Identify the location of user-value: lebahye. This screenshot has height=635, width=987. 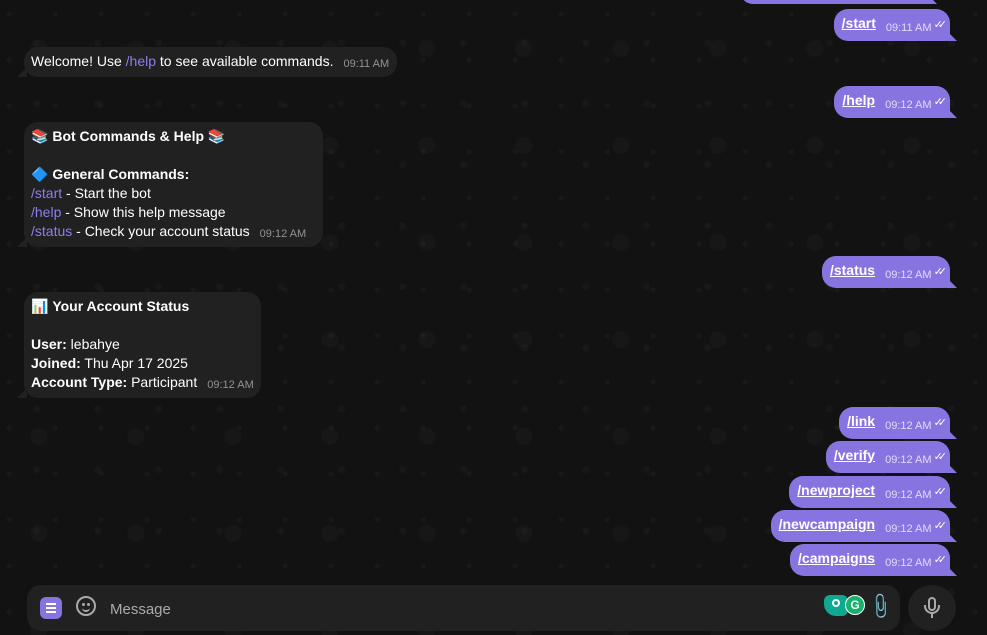
(93, 344).